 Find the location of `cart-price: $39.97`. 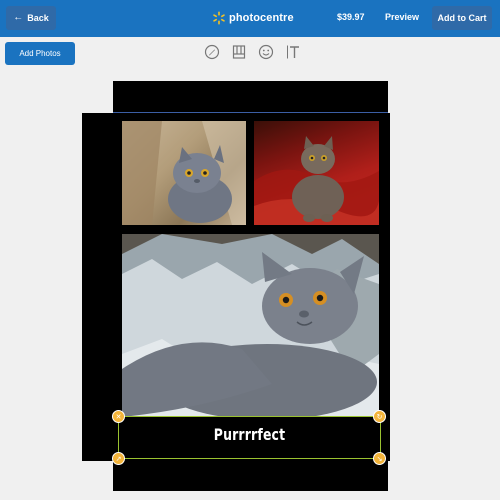

cart-price: $39.97 is located at coordinates (351, 17).